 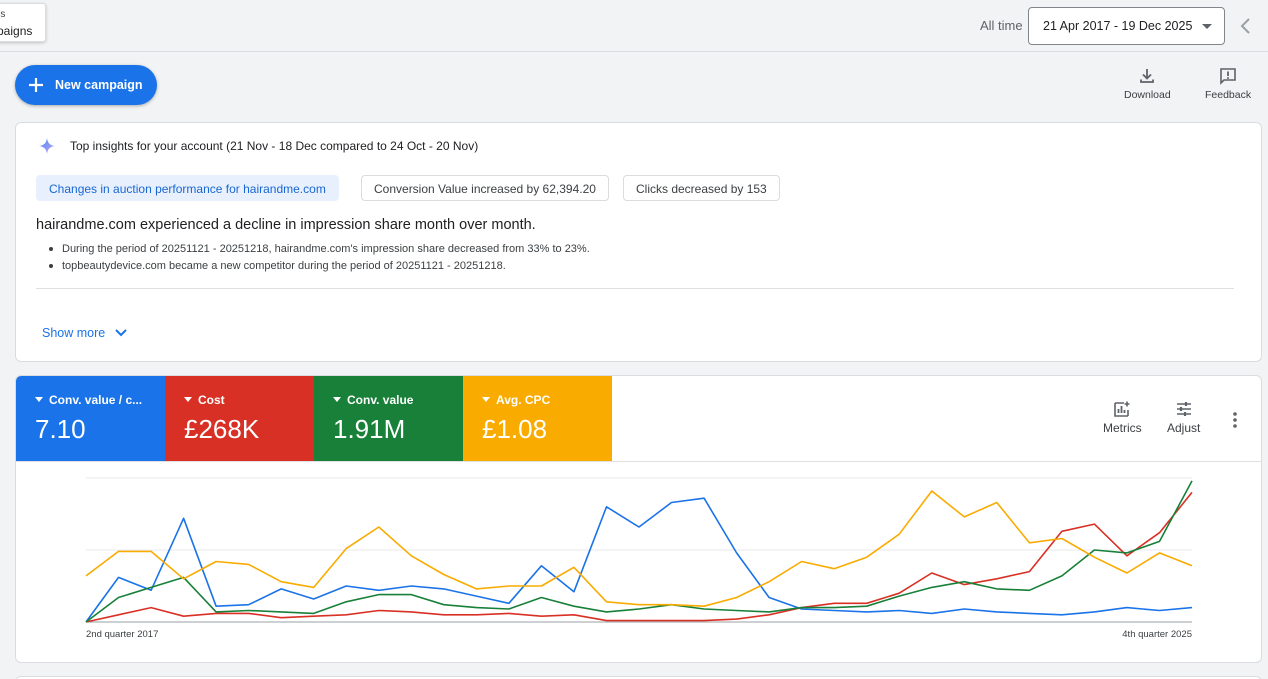 What do you see at coordinates (1228, 76) in the screenshot?
I see `feedback-icon` at bounding box center [1228, 76].